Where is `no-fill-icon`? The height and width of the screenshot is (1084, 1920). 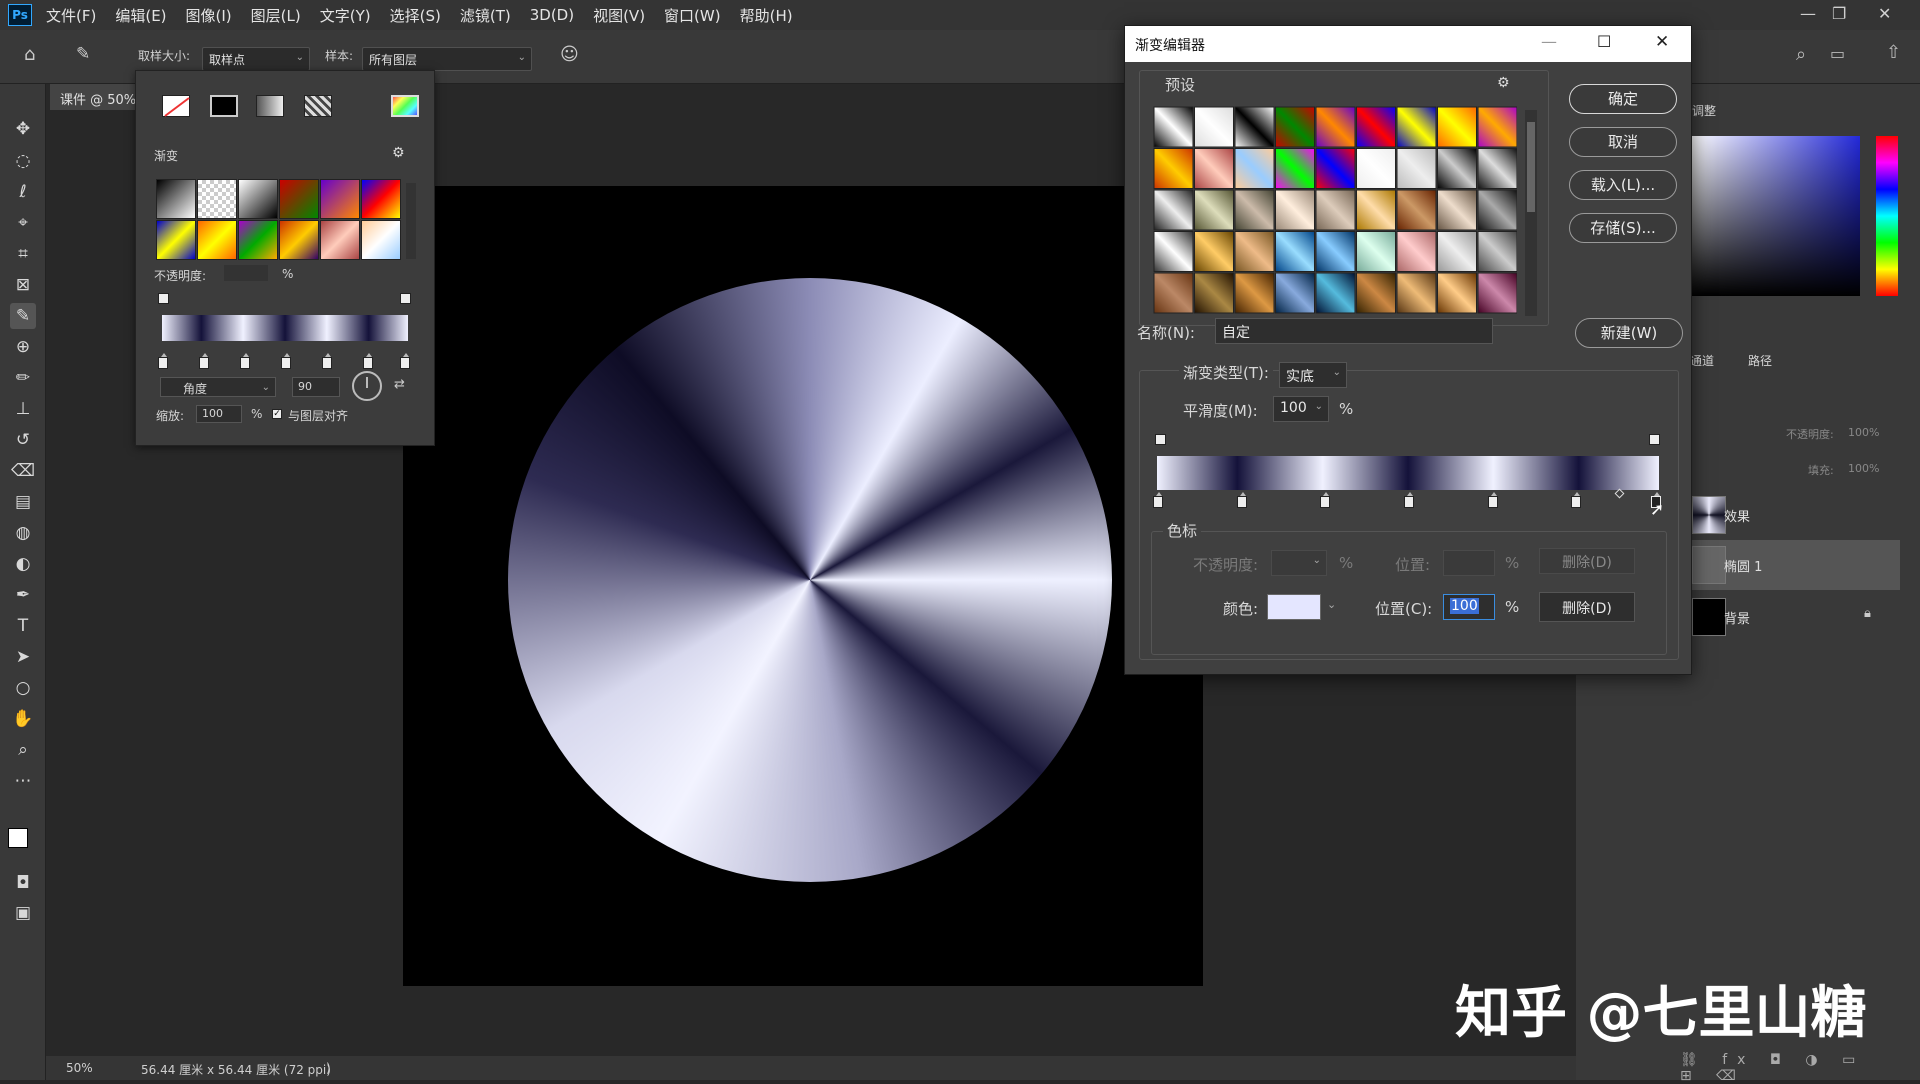
no-fill-icon is located at coordinates (176, 106).